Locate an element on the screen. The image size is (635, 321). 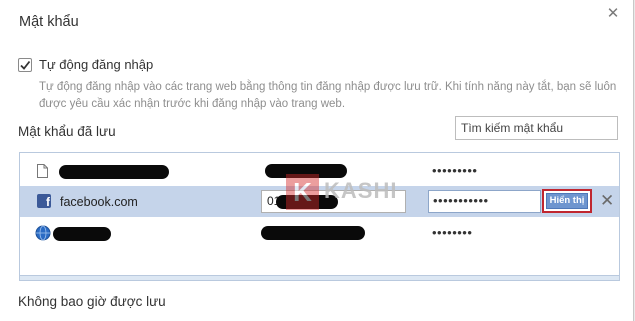
site-name: facebook.com is located at coordinates (99, 202).